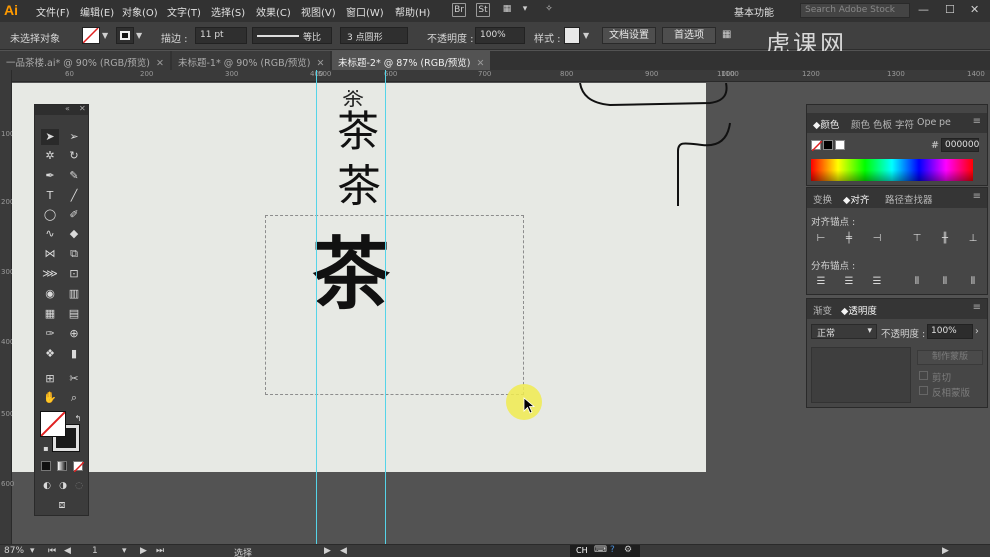  What do you see at coordinates (74, 334) in the screenshot?
I see `blend-tool-icon: ⊕` at bounding box center [74, 334].